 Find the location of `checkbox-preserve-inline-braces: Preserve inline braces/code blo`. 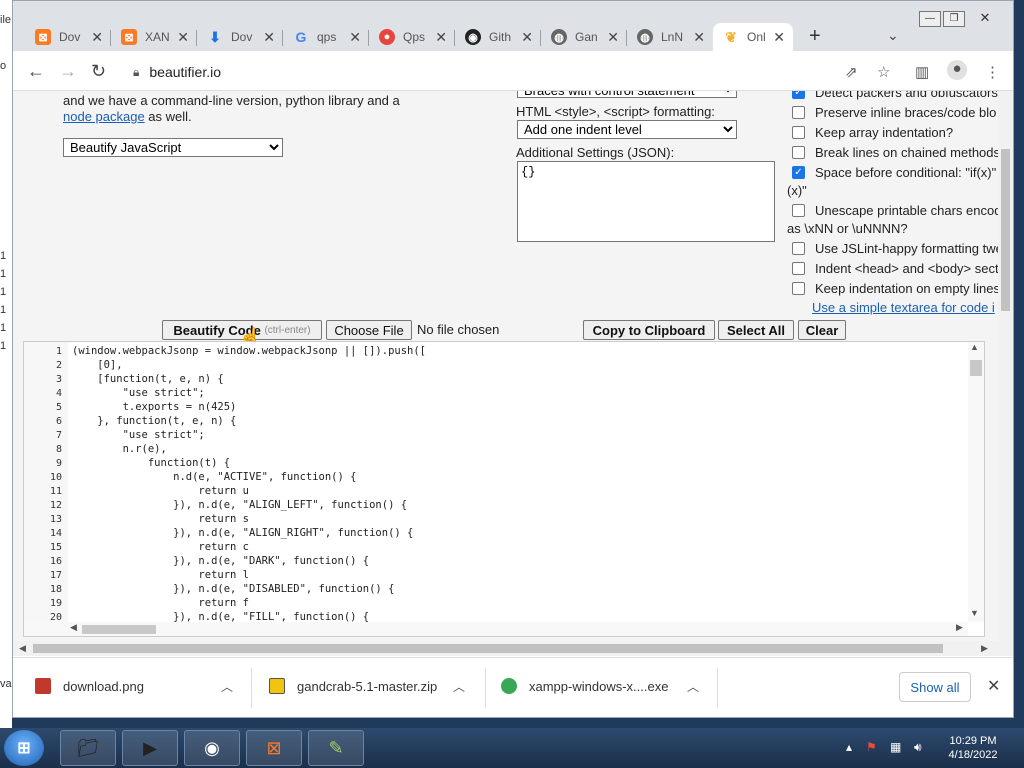

checkbox-preserve-inline-braces: Preserve inline braces/code blo is located at coordinates (894, 112).